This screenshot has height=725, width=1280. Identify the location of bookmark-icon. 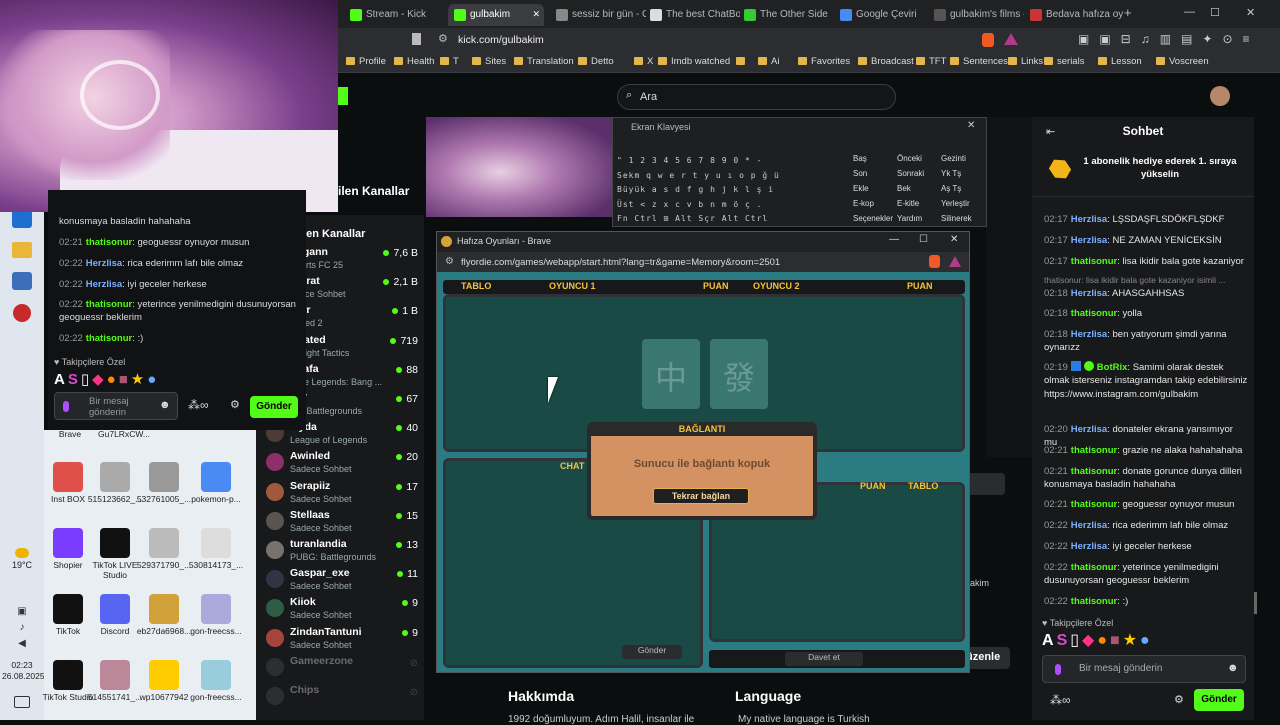
(416, 39).